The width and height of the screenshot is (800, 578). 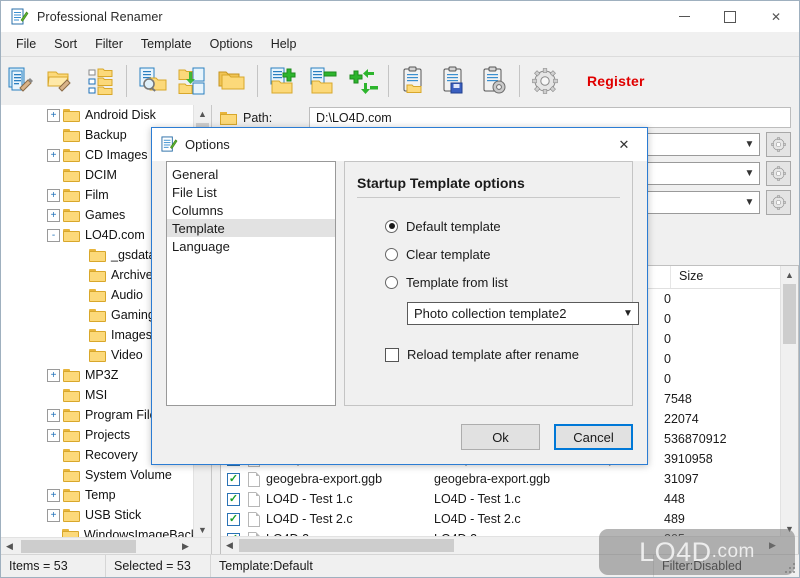 What do you see at coordinates (53, 235) in the screenshot?
I see `collapse-icon: -` at bounding box center [53, 235].